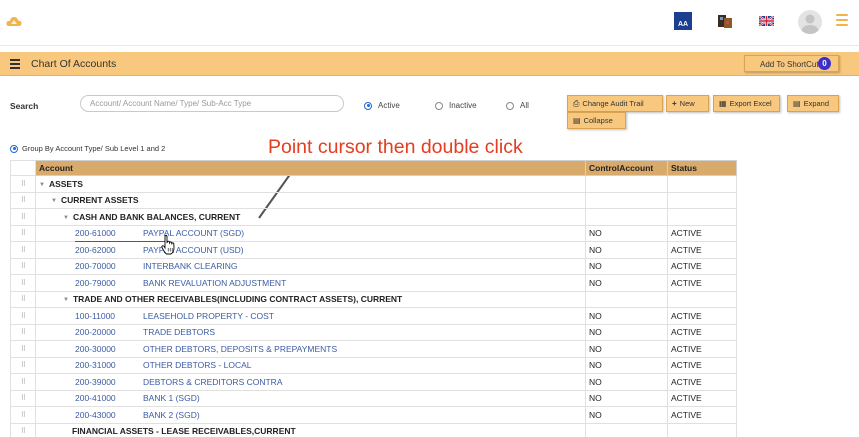 This screenshot has width=859, height=437. I want to click on account-cell: 200-41000 BANK 1 (SGD), so click(310, 398).